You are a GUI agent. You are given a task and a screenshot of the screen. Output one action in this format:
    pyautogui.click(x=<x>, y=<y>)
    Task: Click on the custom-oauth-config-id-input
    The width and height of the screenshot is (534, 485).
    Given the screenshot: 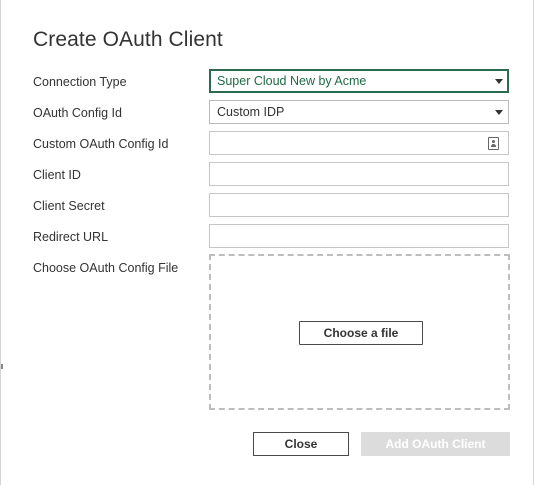 What is the action you would take?
    pyautogui.click(x=359, y=143)
    